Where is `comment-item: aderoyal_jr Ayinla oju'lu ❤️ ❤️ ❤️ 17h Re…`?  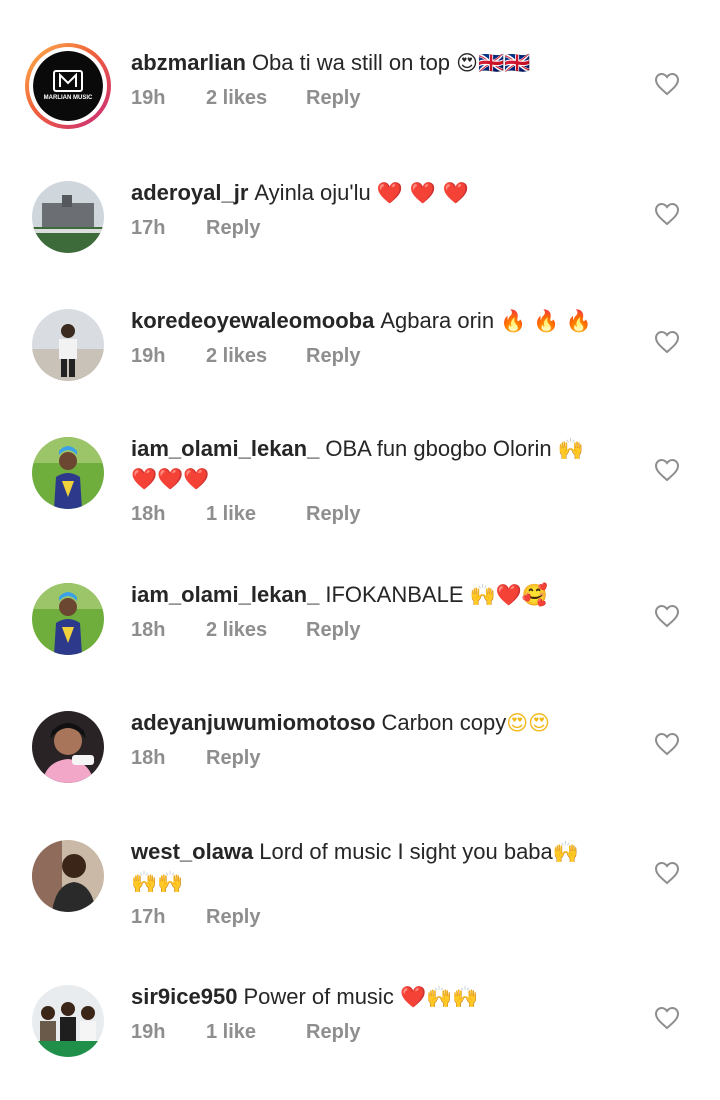 comment-item: aderoyal_jr Ayinla oju'lu ❤️ ❤️ ❤️ 17h Re… is located at coordinates (360, 233).